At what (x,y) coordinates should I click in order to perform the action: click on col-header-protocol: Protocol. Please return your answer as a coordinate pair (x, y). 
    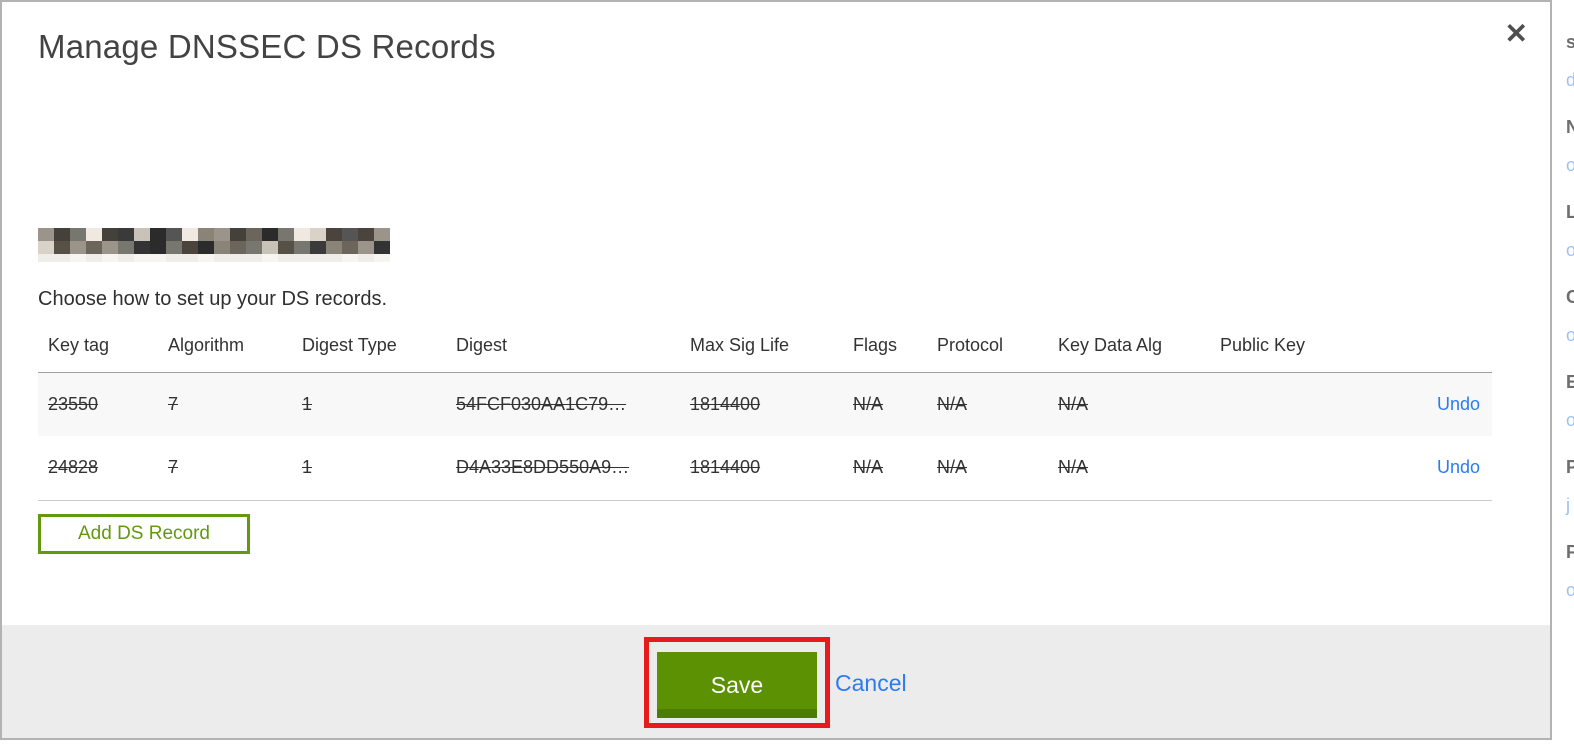
    Looking at the image, I should click on (970, 345).